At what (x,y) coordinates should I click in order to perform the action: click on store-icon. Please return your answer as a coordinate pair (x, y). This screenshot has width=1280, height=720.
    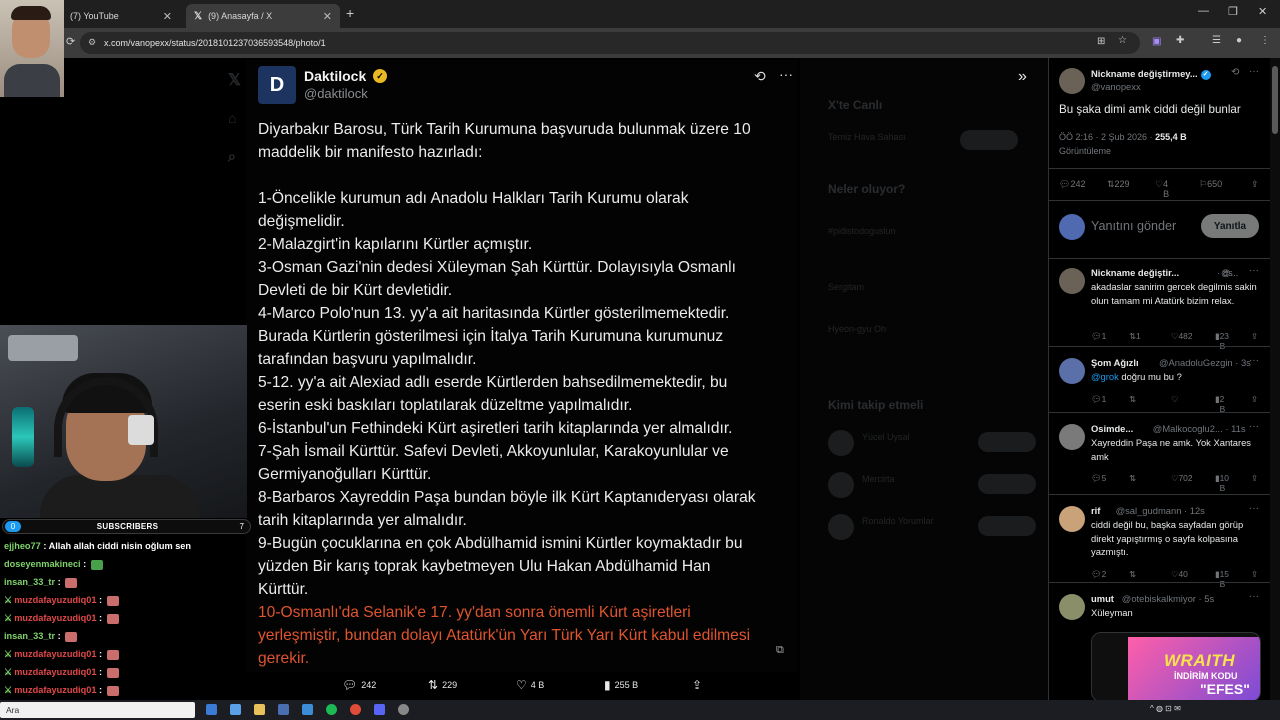
    Looking at the image, I should click on (235, 709).